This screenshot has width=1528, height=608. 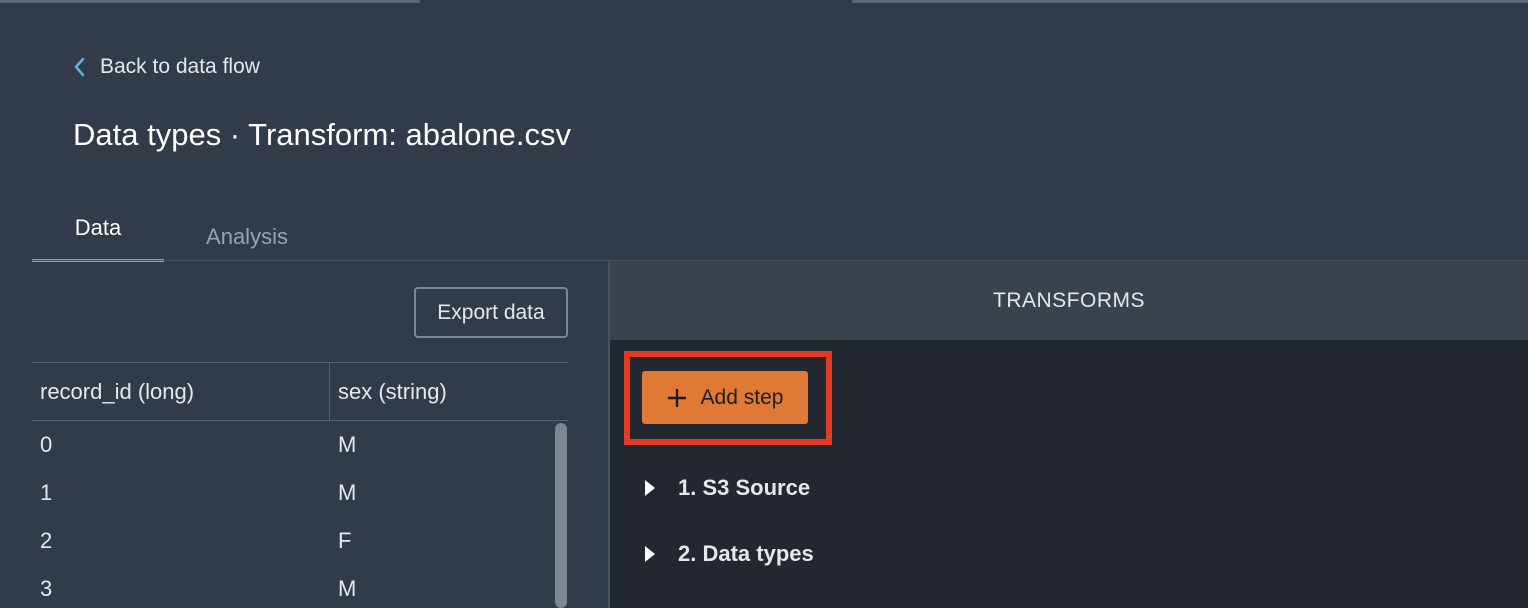 I want to click on table-cell: 3, so click(x=46, y=588).